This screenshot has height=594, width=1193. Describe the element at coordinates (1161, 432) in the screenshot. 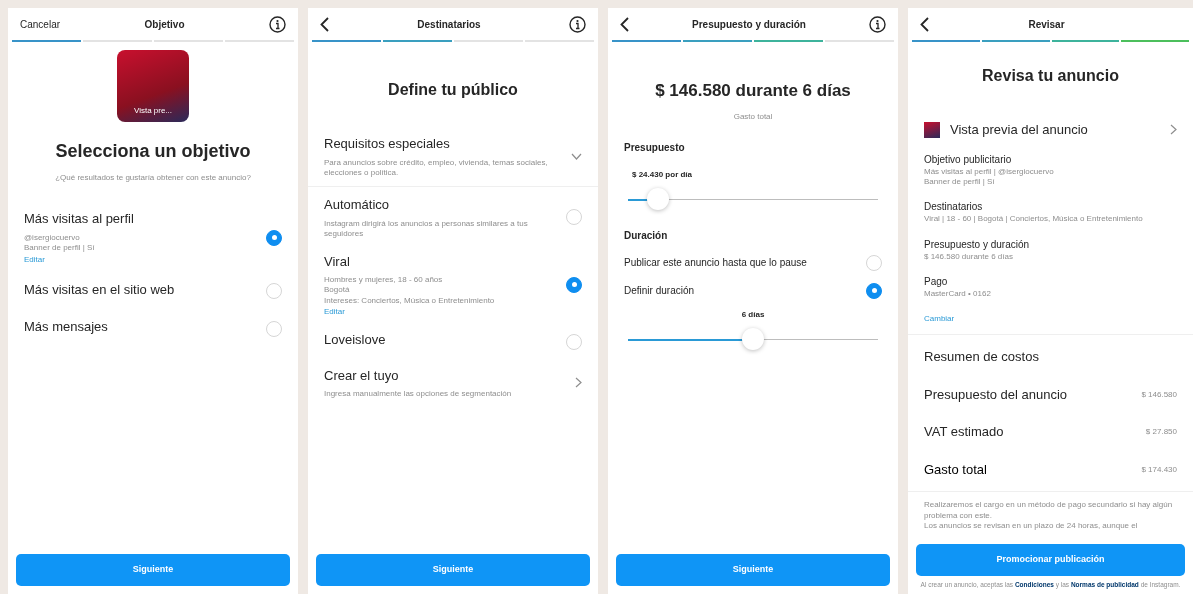

I see `cost-amount: $ 27.850` at that location.